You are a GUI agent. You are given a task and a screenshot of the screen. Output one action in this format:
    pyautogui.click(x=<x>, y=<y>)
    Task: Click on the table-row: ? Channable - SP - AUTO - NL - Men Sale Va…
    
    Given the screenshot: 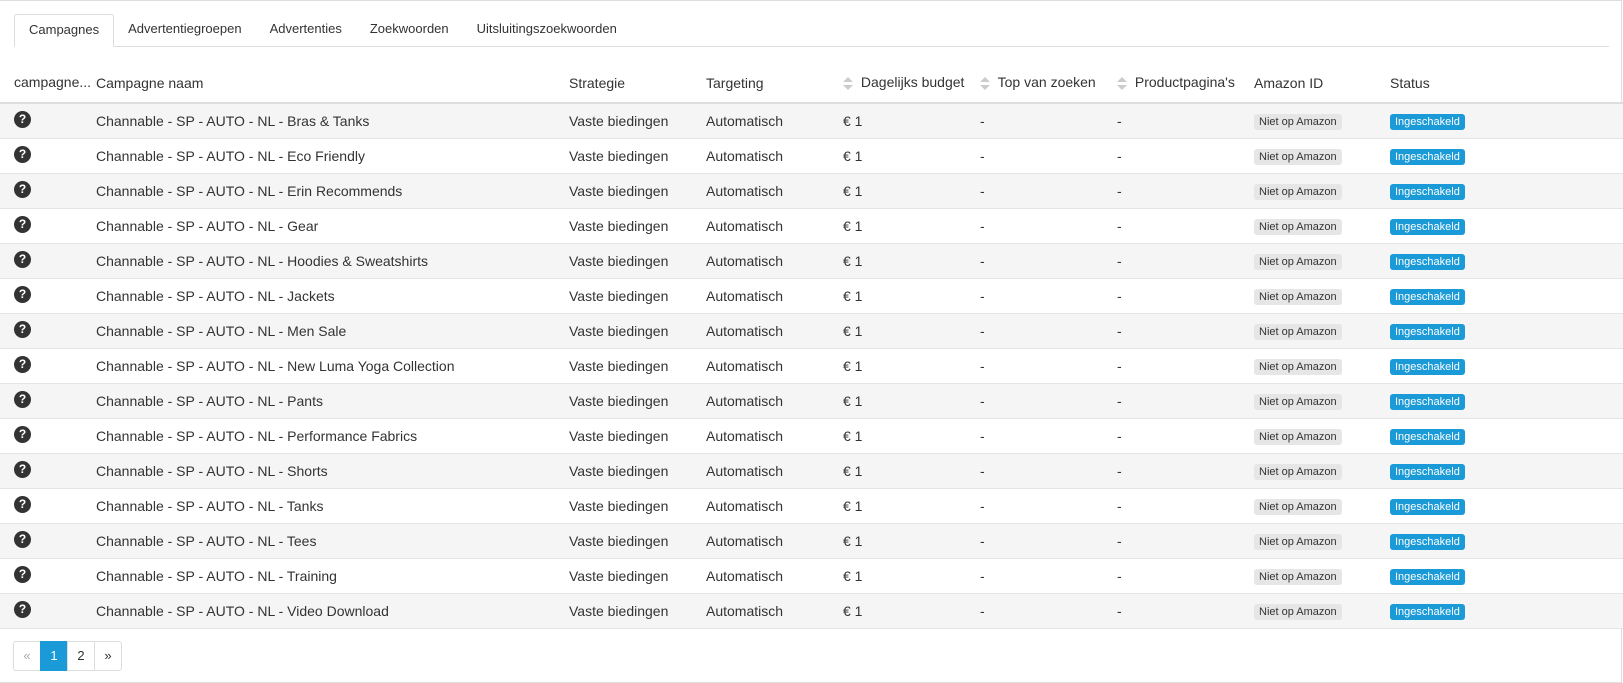 What is the action you would take?
    pyautogui.click(x=811, y=331)
    